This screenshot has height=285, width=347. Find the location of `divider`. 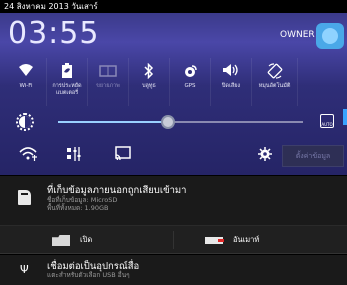

divider is located at coordinates (173, 240).